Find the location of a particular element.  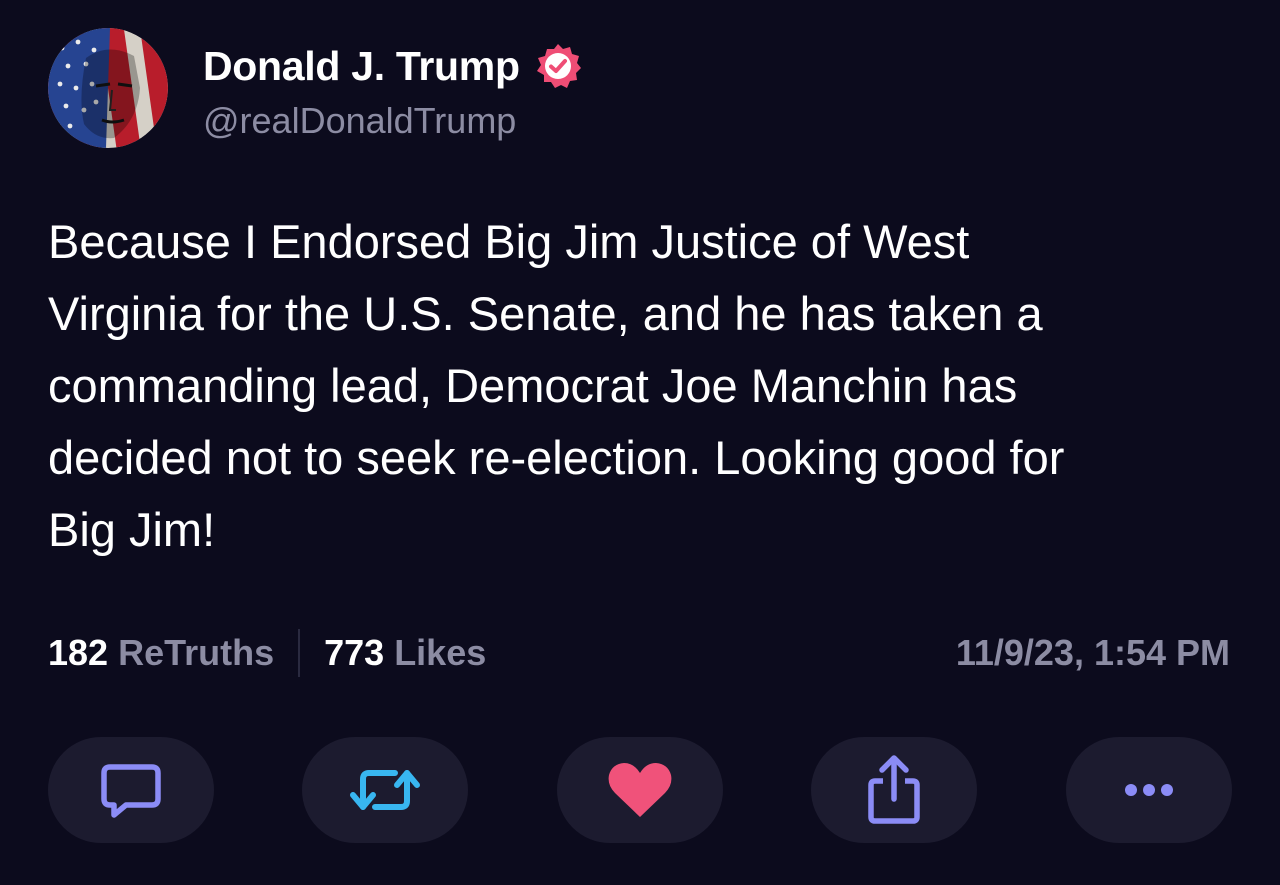

retruths-stat: 182 ReTruths is located at coordinates (161, 653).